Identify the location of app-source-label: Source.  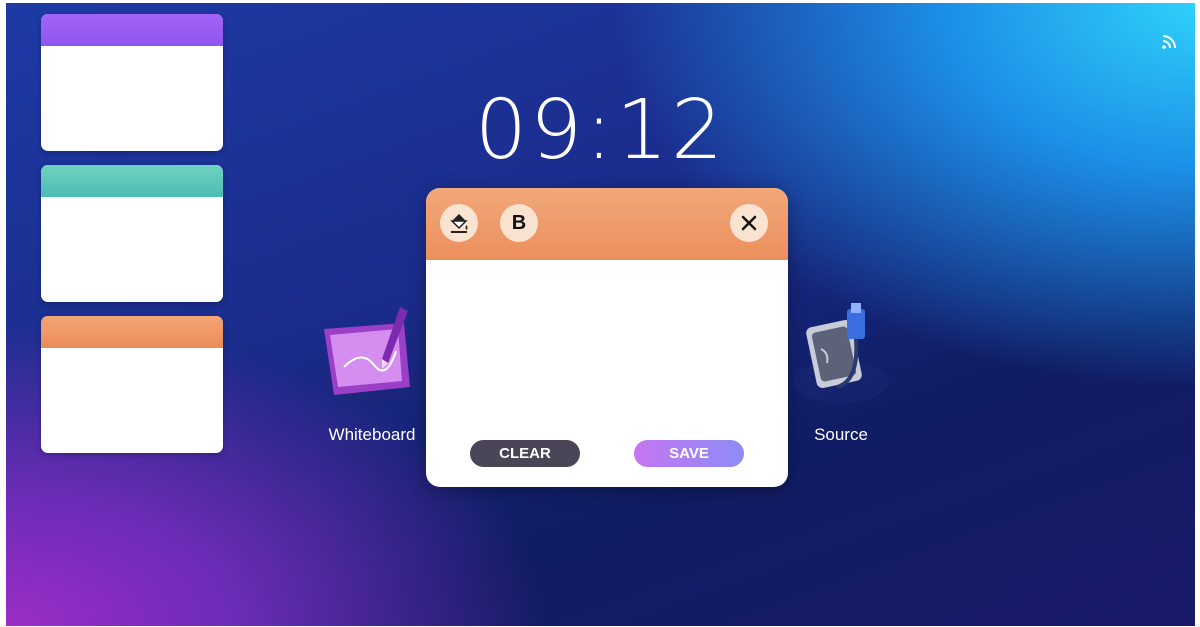
(841, 434).